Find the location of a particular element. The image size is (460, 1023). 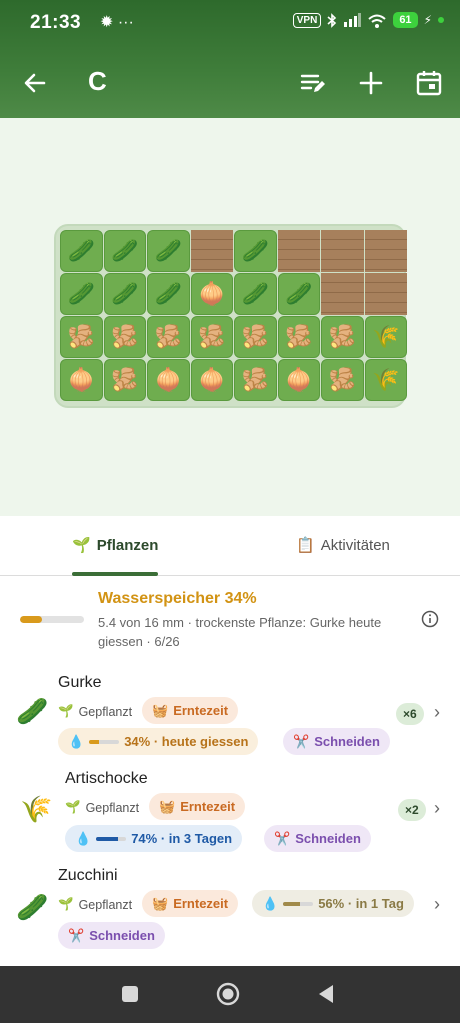

water-chip: 💧 34% · heute giessen is located at coordinates (158, 741).